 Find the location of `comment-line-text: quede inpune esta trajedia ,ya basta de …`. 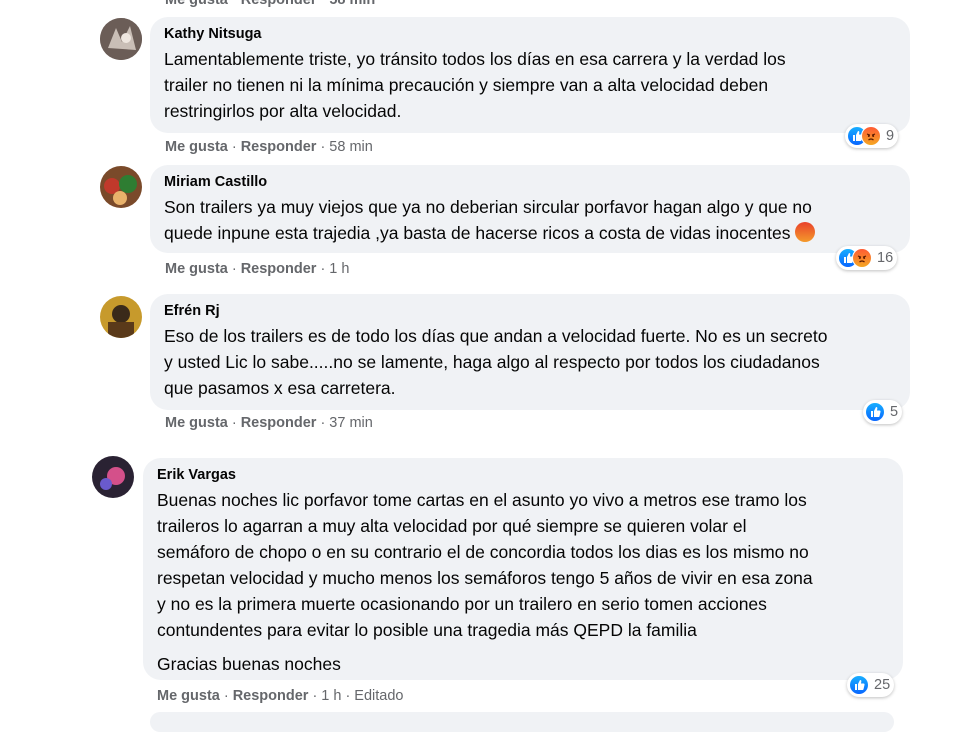

comment-line-text: quede inpune esta trajedia ,ya basta de … is located at coordinates (477, 233).